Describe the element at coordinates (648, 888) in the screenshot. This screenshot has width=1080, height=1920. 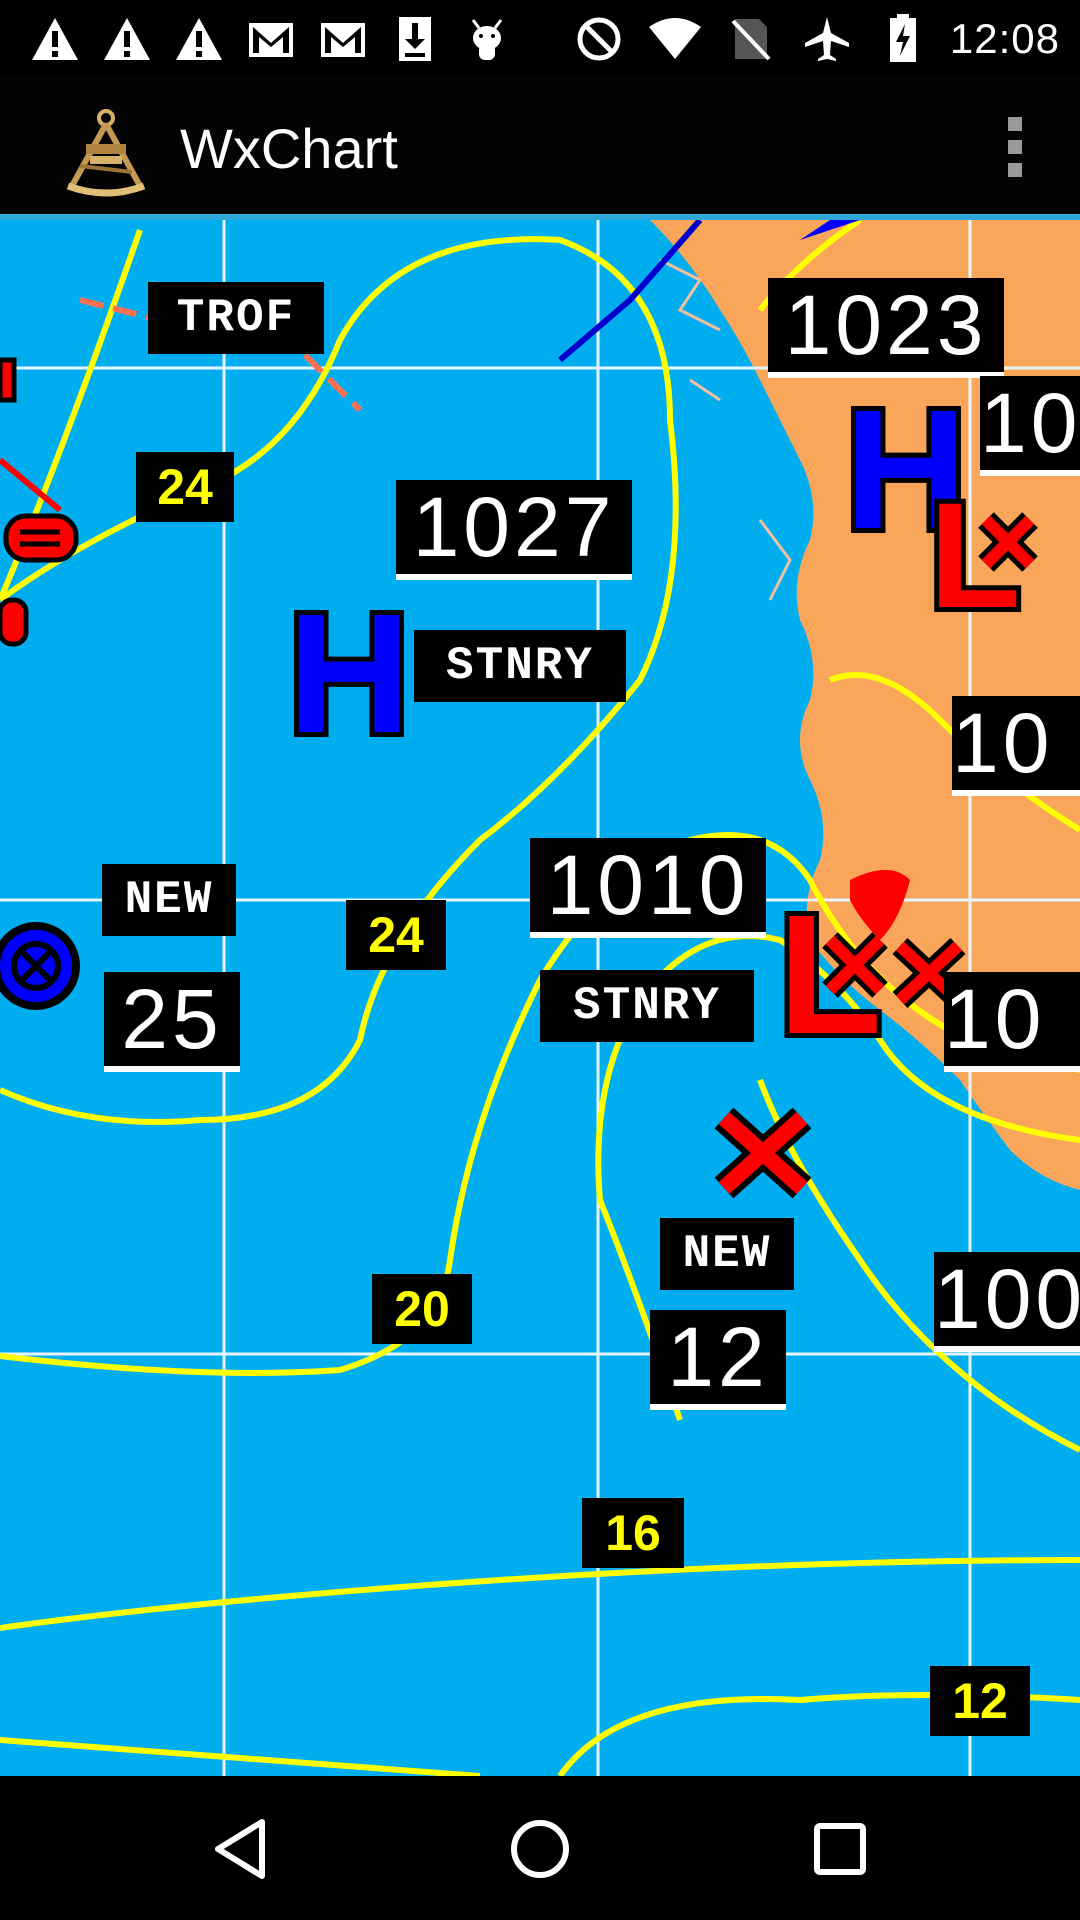
I see `pressure-label: 1010` at that location.